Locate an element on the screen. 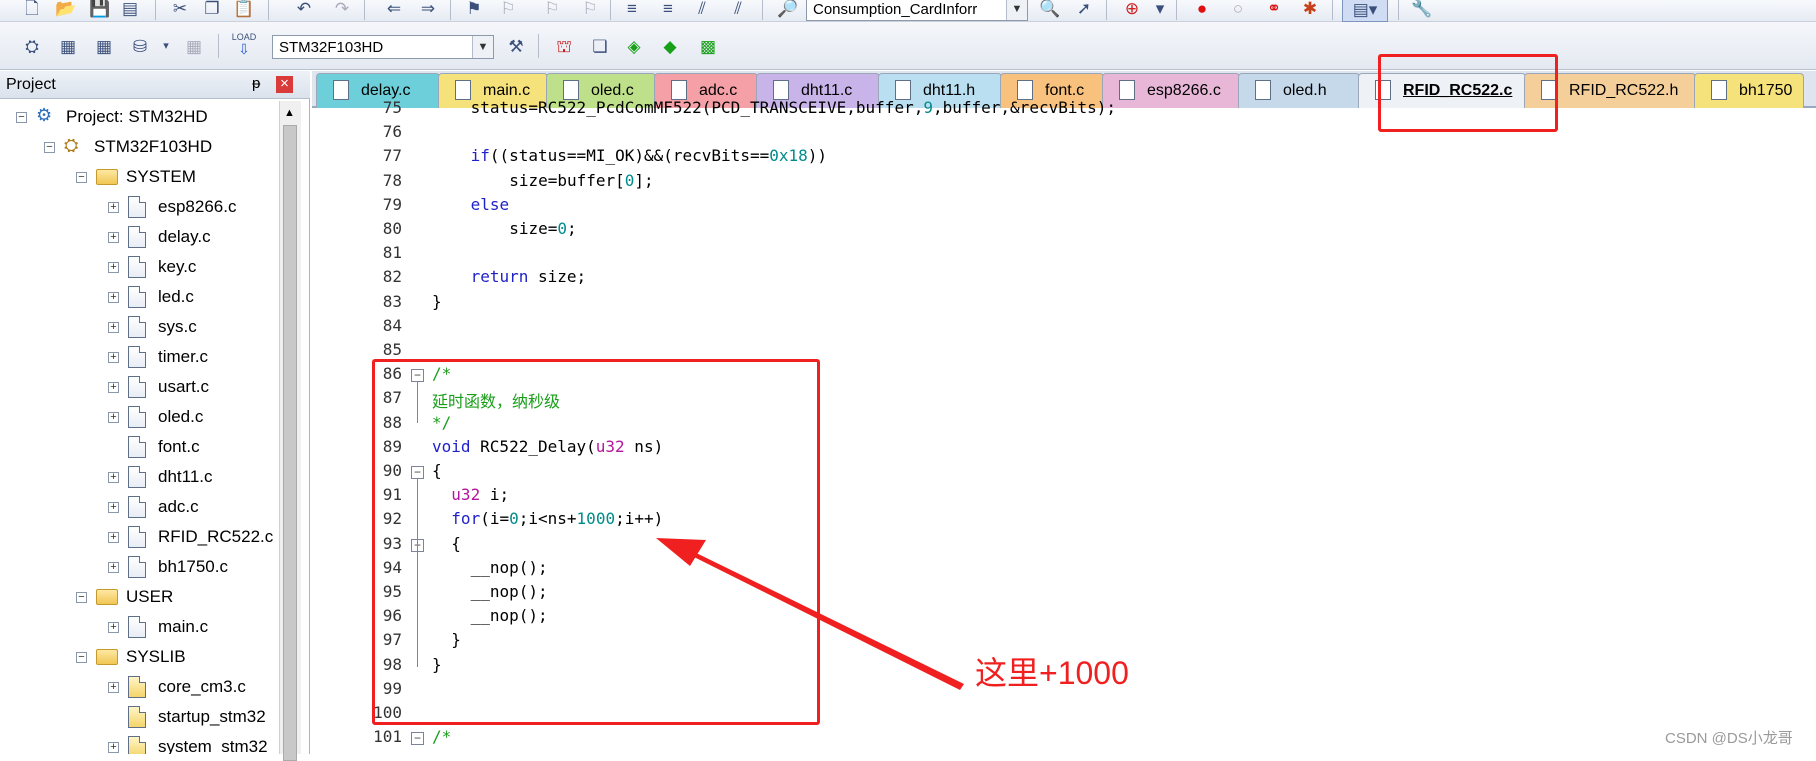 The height and width of the screenshot is (761, 1816). annotation-arrow is located at coordinates (810, 614).